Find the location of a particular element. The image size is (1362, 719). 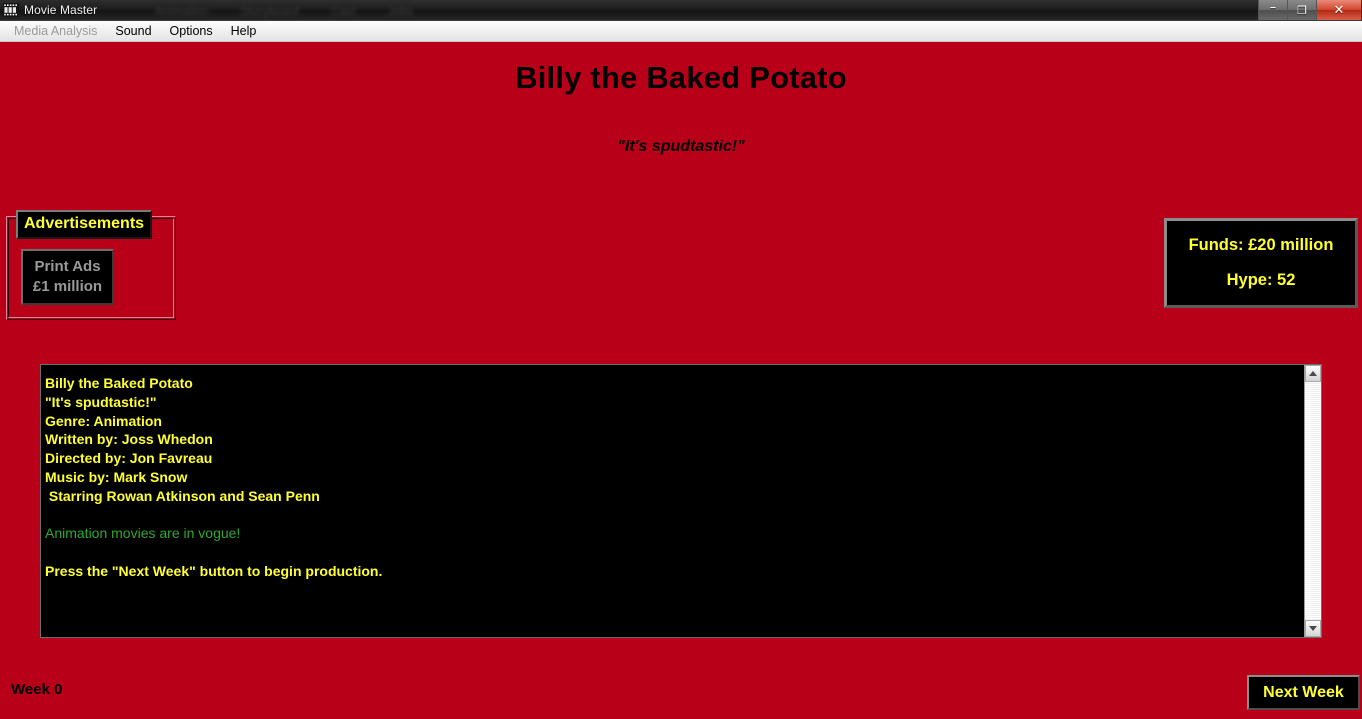

movie-tagline: "It's spudtastic!" is located at coordinates (681, 146).